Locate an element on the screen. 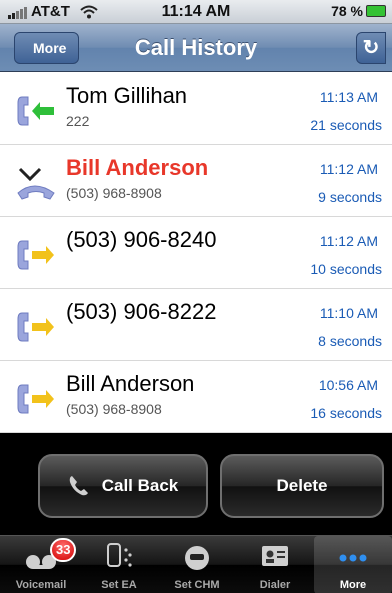 The height and width of the screenshot is (593, 392). caller-name: (503) 906-8222 is located at coordinates (141, 311).